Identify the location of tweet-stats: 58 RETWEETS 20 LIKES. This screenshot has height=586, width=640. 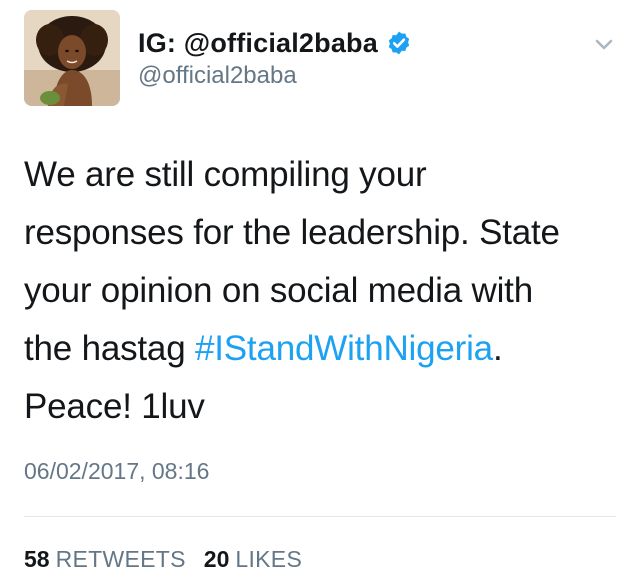
(172, 559).